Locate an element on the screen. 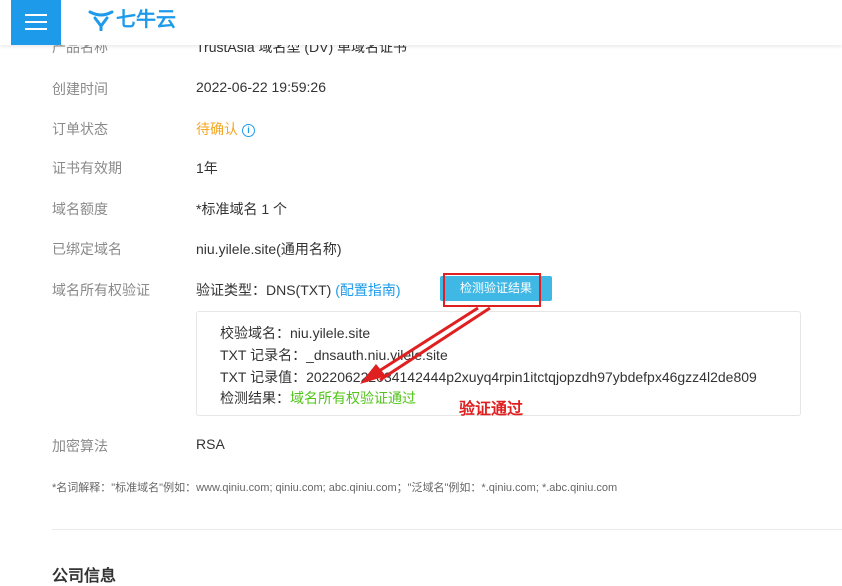  top-navigation-bar: 七牛云 is located at coordinates (421, 22).